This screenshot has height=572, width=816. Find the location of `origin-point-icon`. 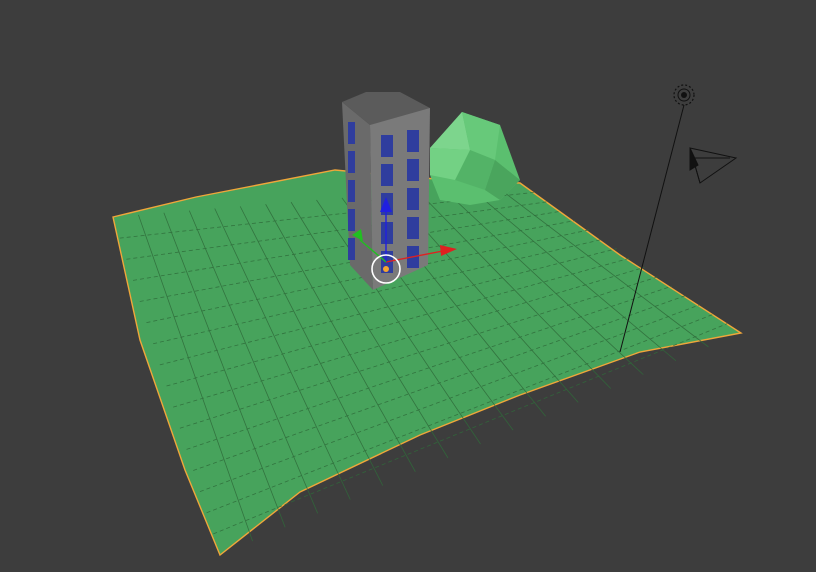

origin-point-icon is located at coordinates (386, 269).